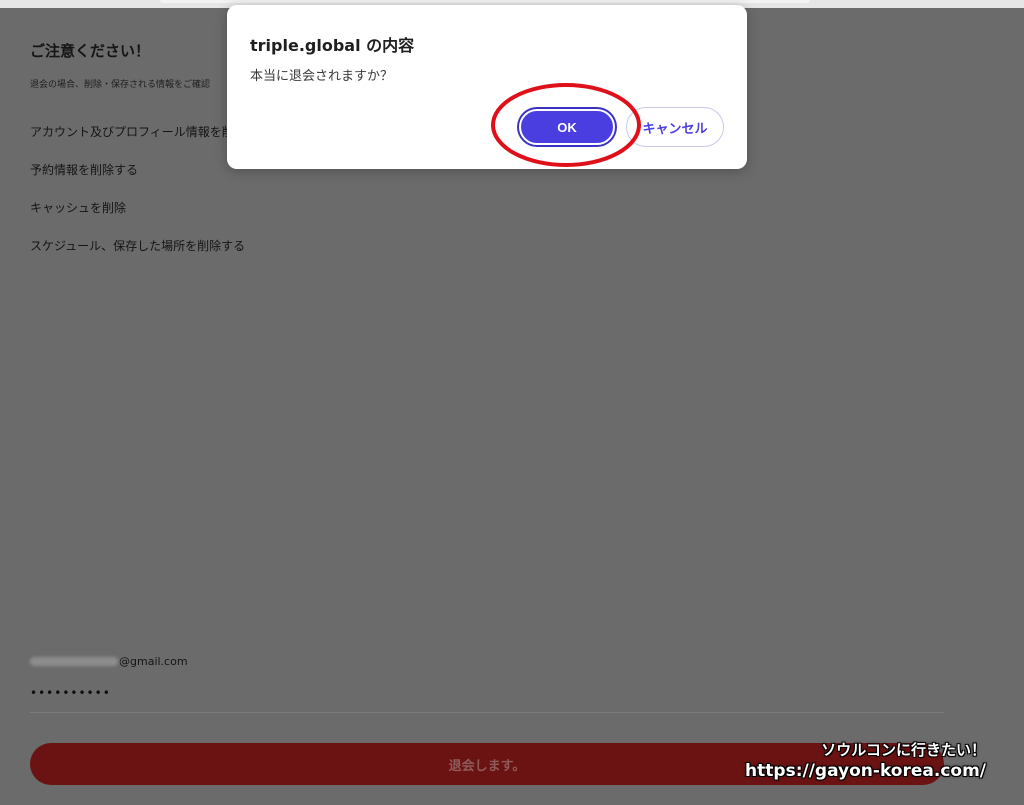 This screenshot has width=1024, height=805. What do you see at coordinates (322, 76) in the screenshot?
I see `dialog-message: 本当に退会されますか？` at bounding box center [322, 76].